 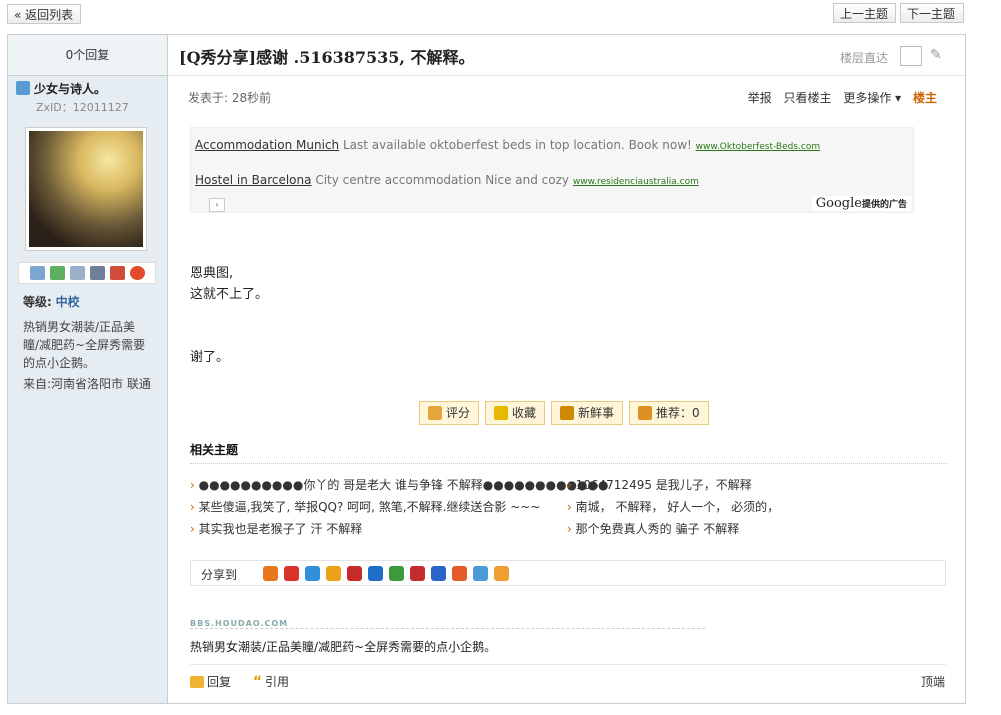 I want to click on floor-jump-input, so click(x=911, y=56).